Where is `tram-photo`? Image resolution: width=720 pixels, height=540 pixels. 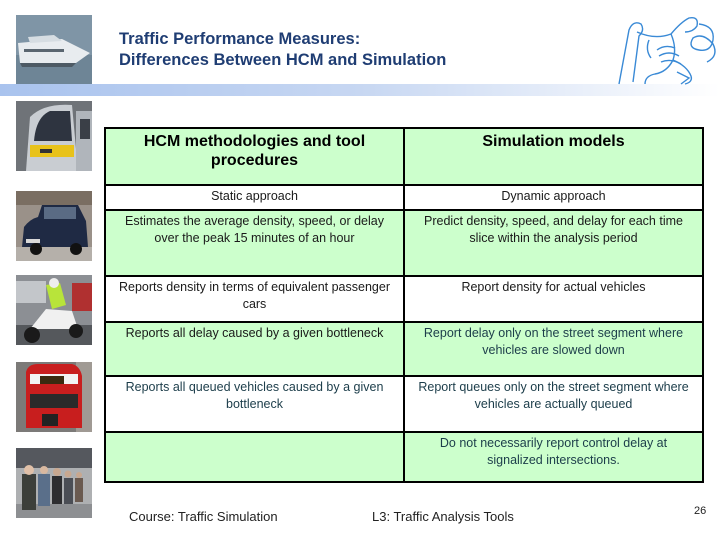 tram-photo is located at coordinates (54, 136).